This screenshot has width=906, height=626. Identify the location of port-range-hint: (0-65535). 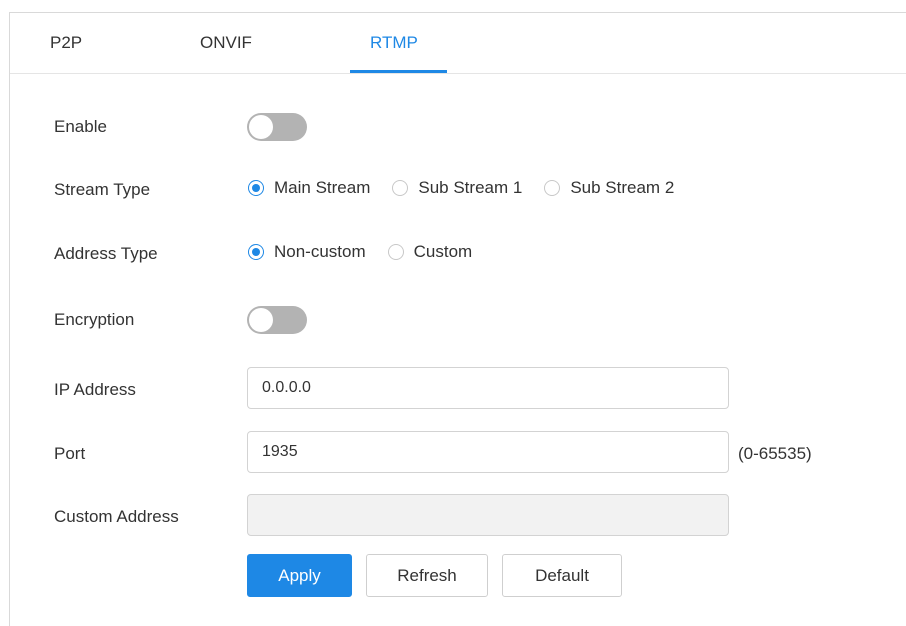
(775, 453).